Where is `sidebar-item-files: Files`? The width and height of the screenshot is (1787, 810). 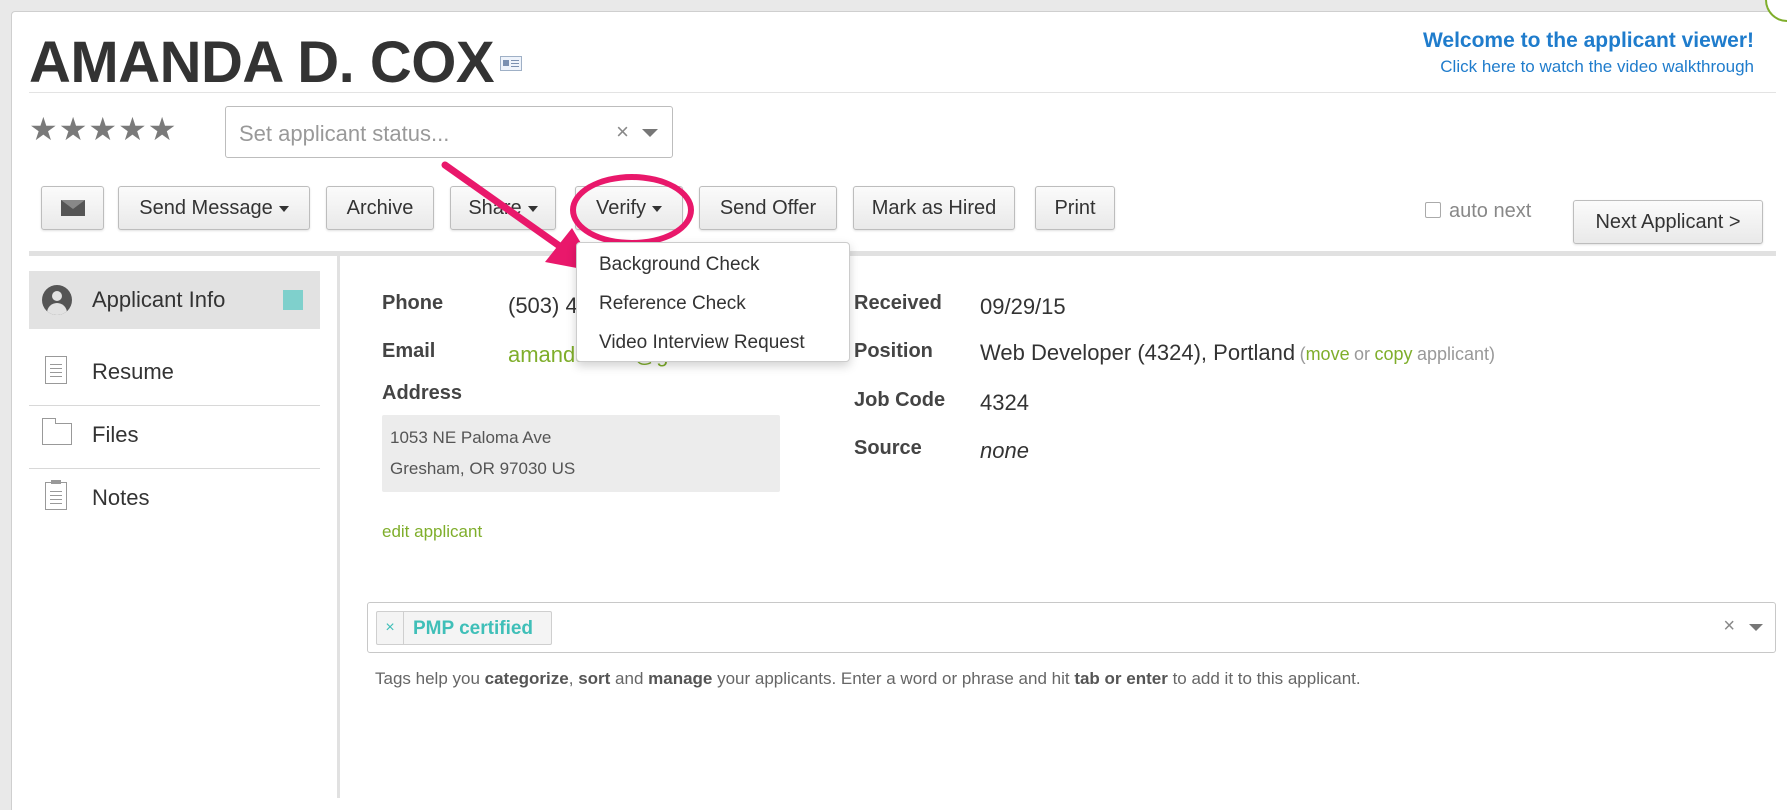 sidebar-item-files: Files is located at coordinates (174, 435).